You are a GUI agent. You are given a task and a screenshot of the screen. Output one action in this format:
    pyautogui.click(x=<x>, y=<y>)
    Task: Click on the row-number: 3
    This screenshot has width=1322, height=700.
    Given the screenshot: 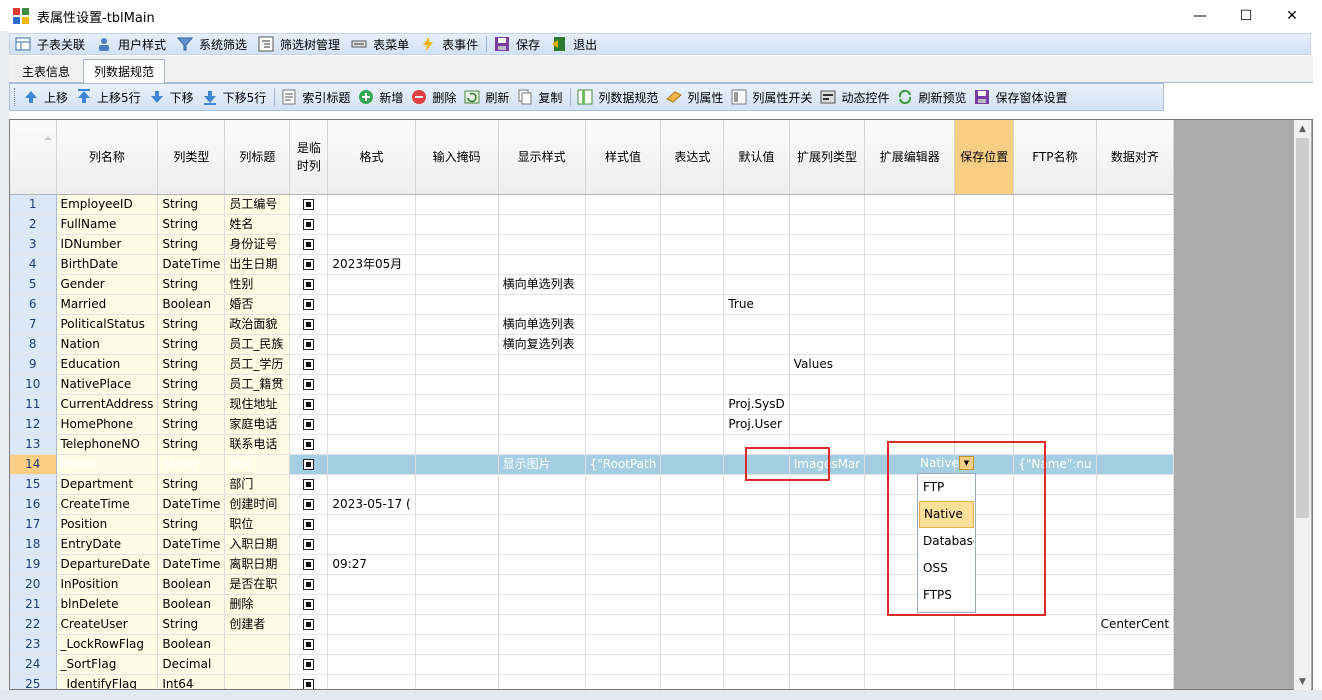 What is the action you would take?
    pyautogui.click(x=33, y=244)
    